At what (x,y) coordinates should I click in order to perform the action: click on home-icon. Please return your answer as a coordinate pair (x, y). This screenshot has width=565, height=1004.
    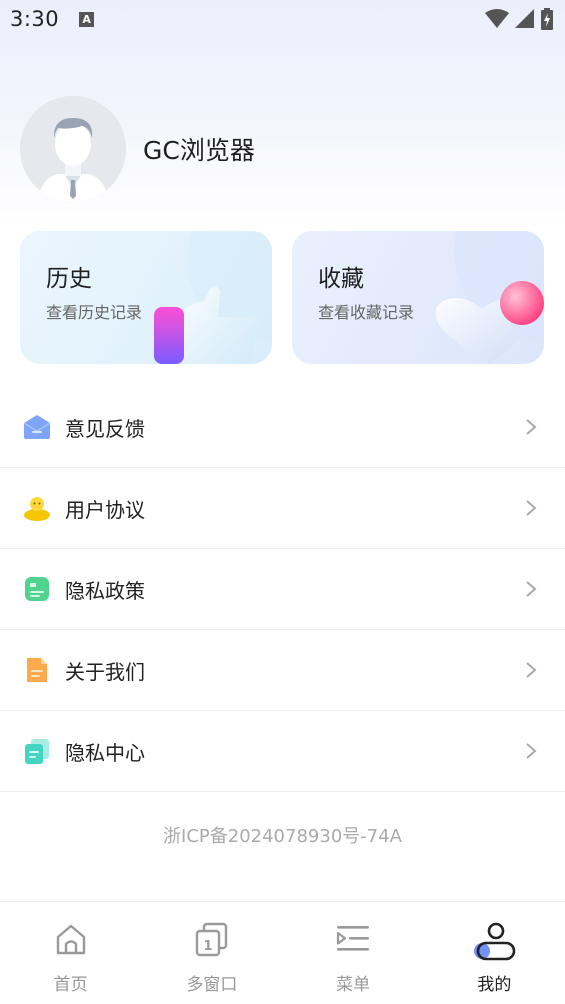
    Looking at the image, I should click on (70, 939).